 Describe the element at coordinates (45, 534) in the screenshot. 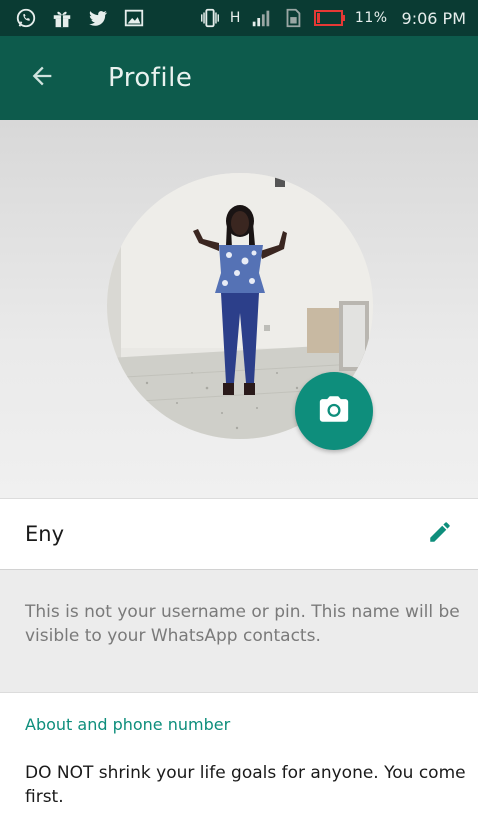

I see `profile-name: Eny` at that location.